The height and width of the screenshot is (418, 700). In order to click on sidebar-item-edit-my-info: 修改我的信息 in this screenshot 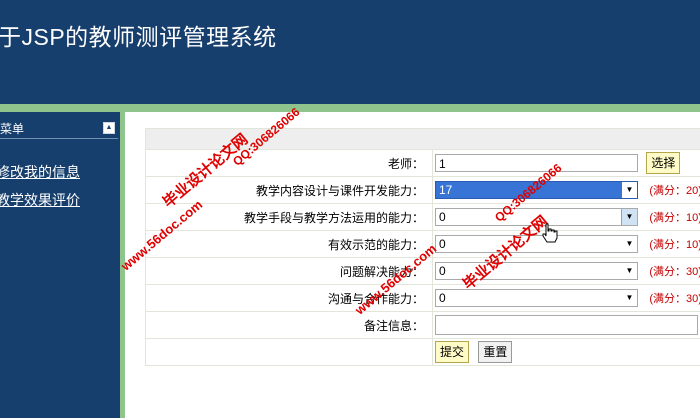, I will do `click(40, 172)`.